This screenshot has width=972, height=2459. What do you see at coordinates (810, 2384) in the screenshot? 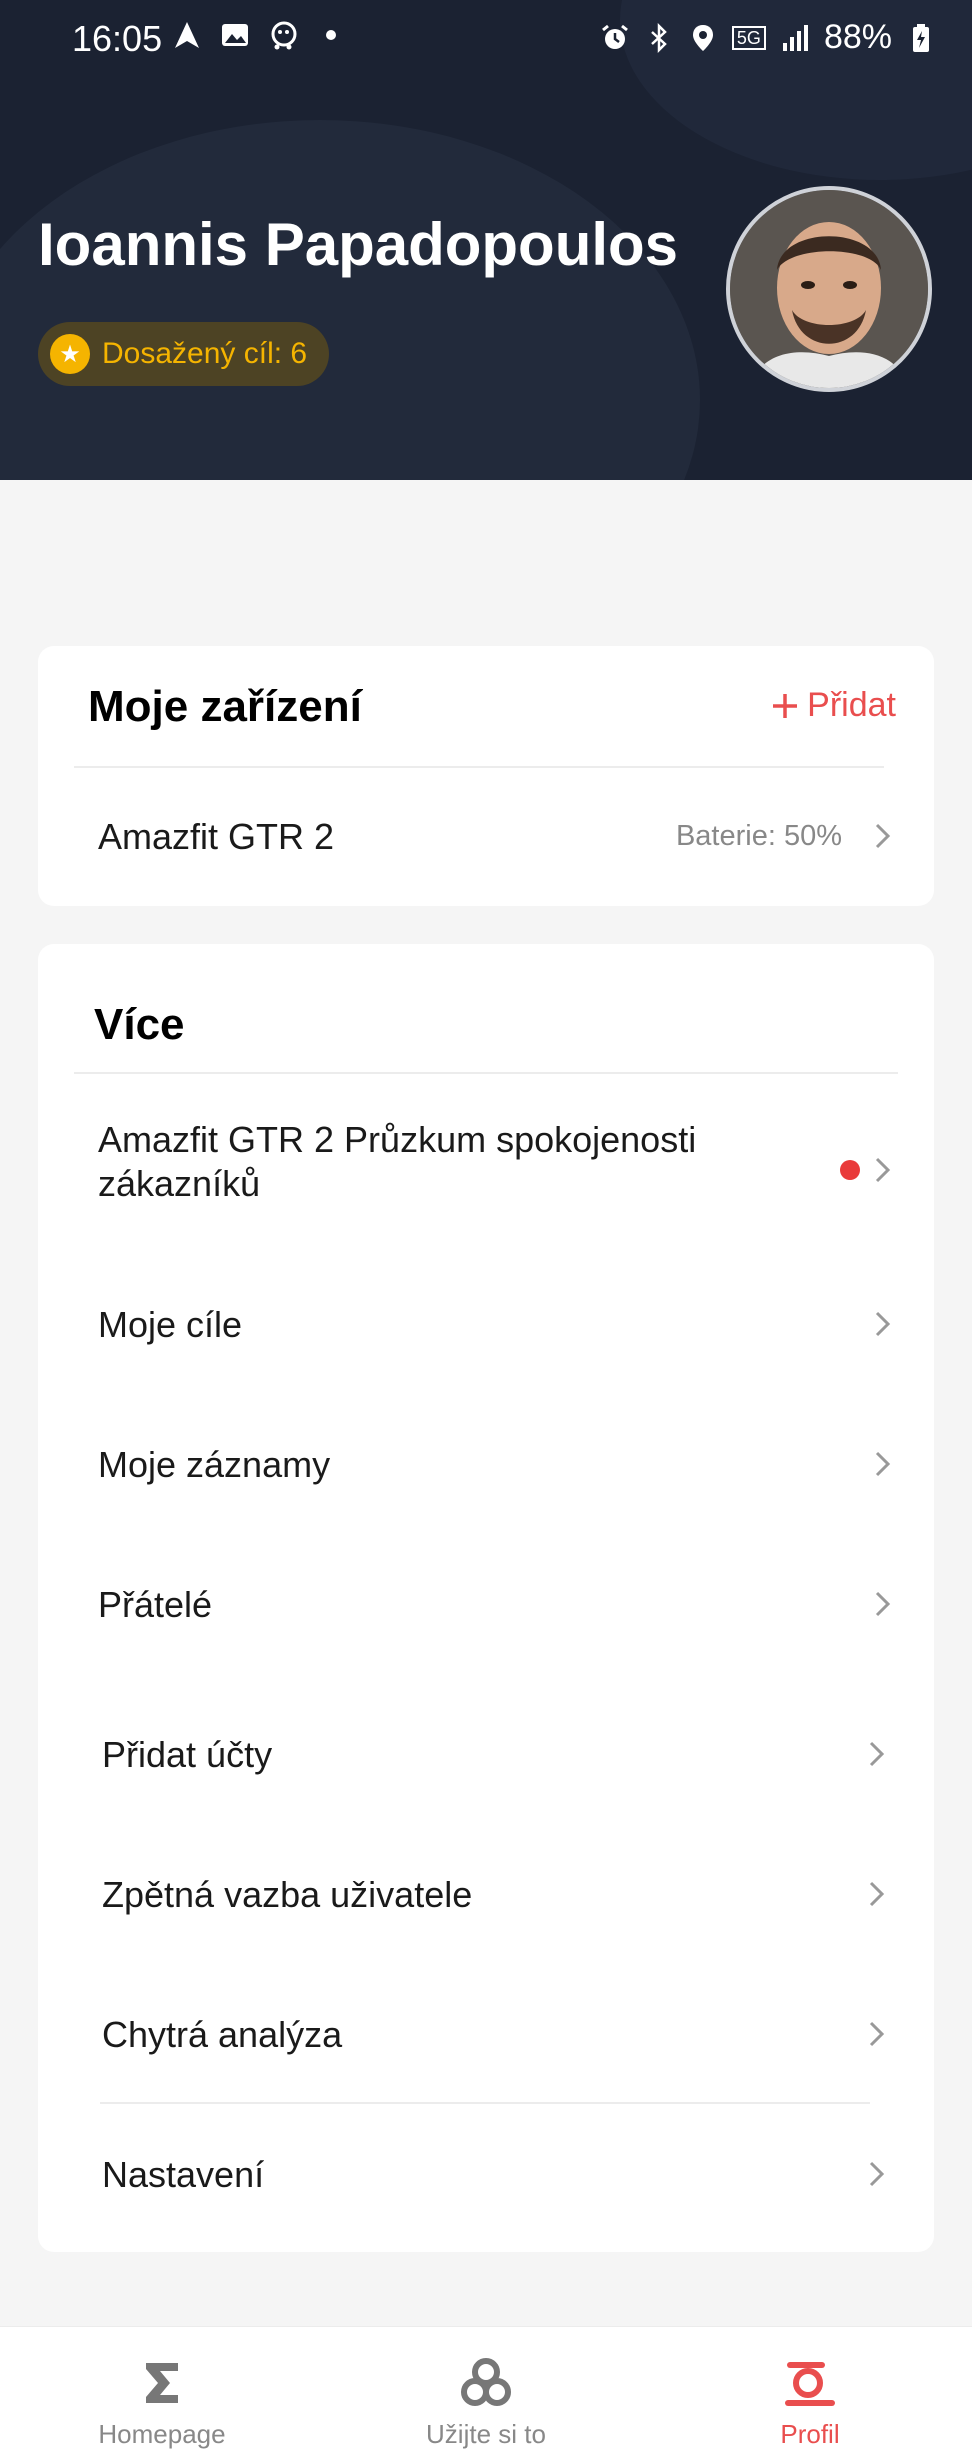
I see `profile-icon` at bounding box center [810, 2384].